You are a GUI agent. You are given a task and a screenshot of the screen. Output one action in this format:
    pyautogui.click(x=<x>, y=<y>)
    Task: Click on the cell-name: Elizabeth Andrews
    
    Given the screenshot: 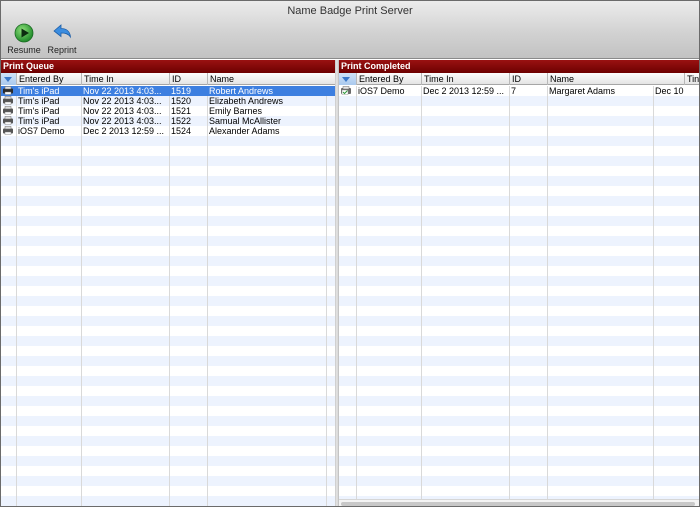 What is the action you would take?
    pyautogui.click(x=246, y=101)
    